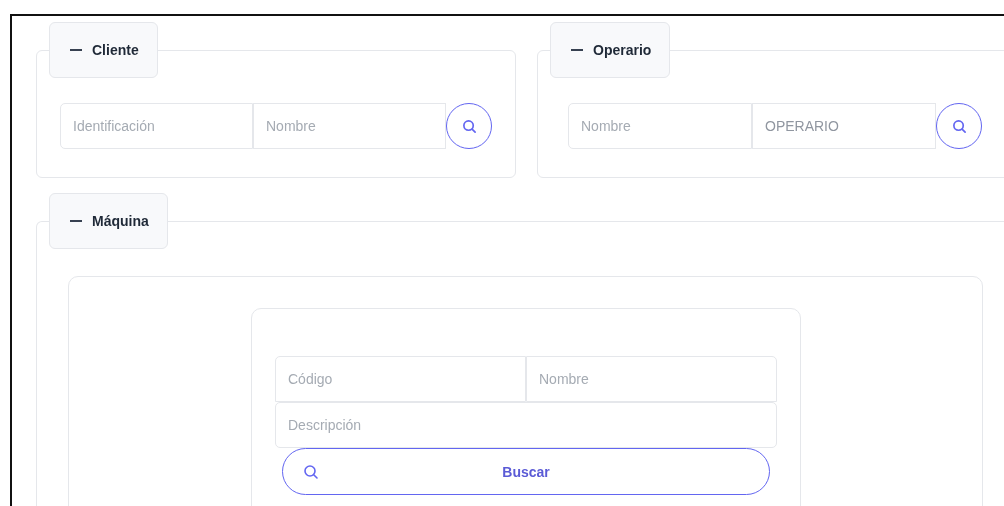  What do you see at coordinates (156, 126) in the screenshot?
I see `input-field: Identificación` at bounding box center [156, 126].